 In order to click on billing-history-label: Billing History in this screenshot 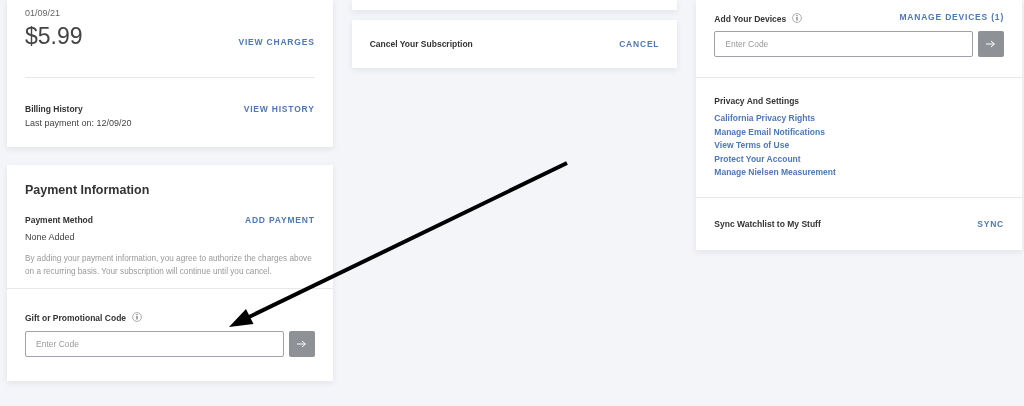, I will do `click(54, 109)`.